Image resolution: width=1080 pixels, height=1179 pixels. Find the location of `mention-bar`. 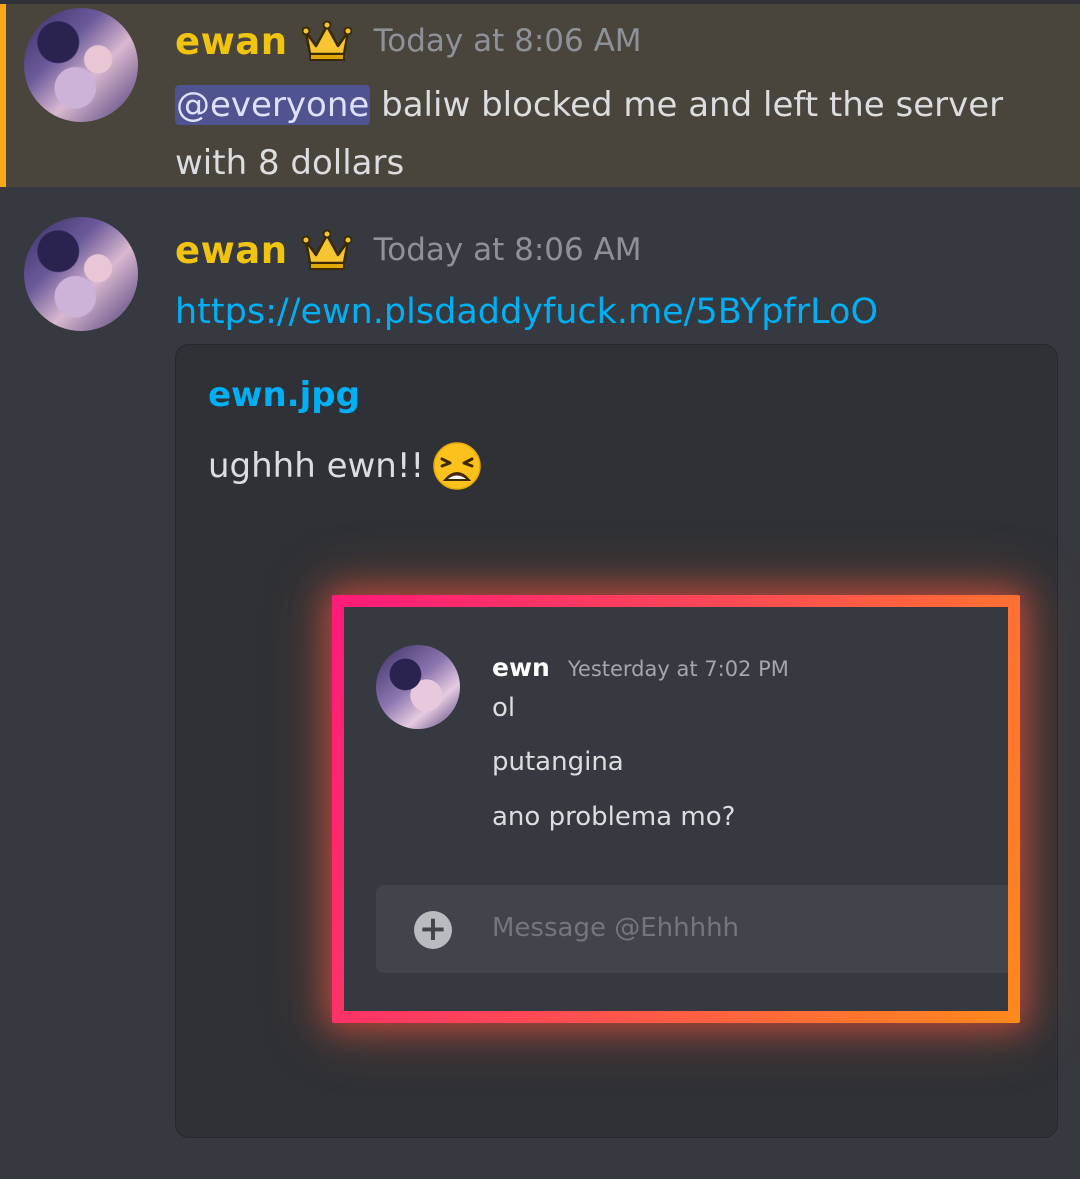

mention-bar is located at coordinates (3, 95).